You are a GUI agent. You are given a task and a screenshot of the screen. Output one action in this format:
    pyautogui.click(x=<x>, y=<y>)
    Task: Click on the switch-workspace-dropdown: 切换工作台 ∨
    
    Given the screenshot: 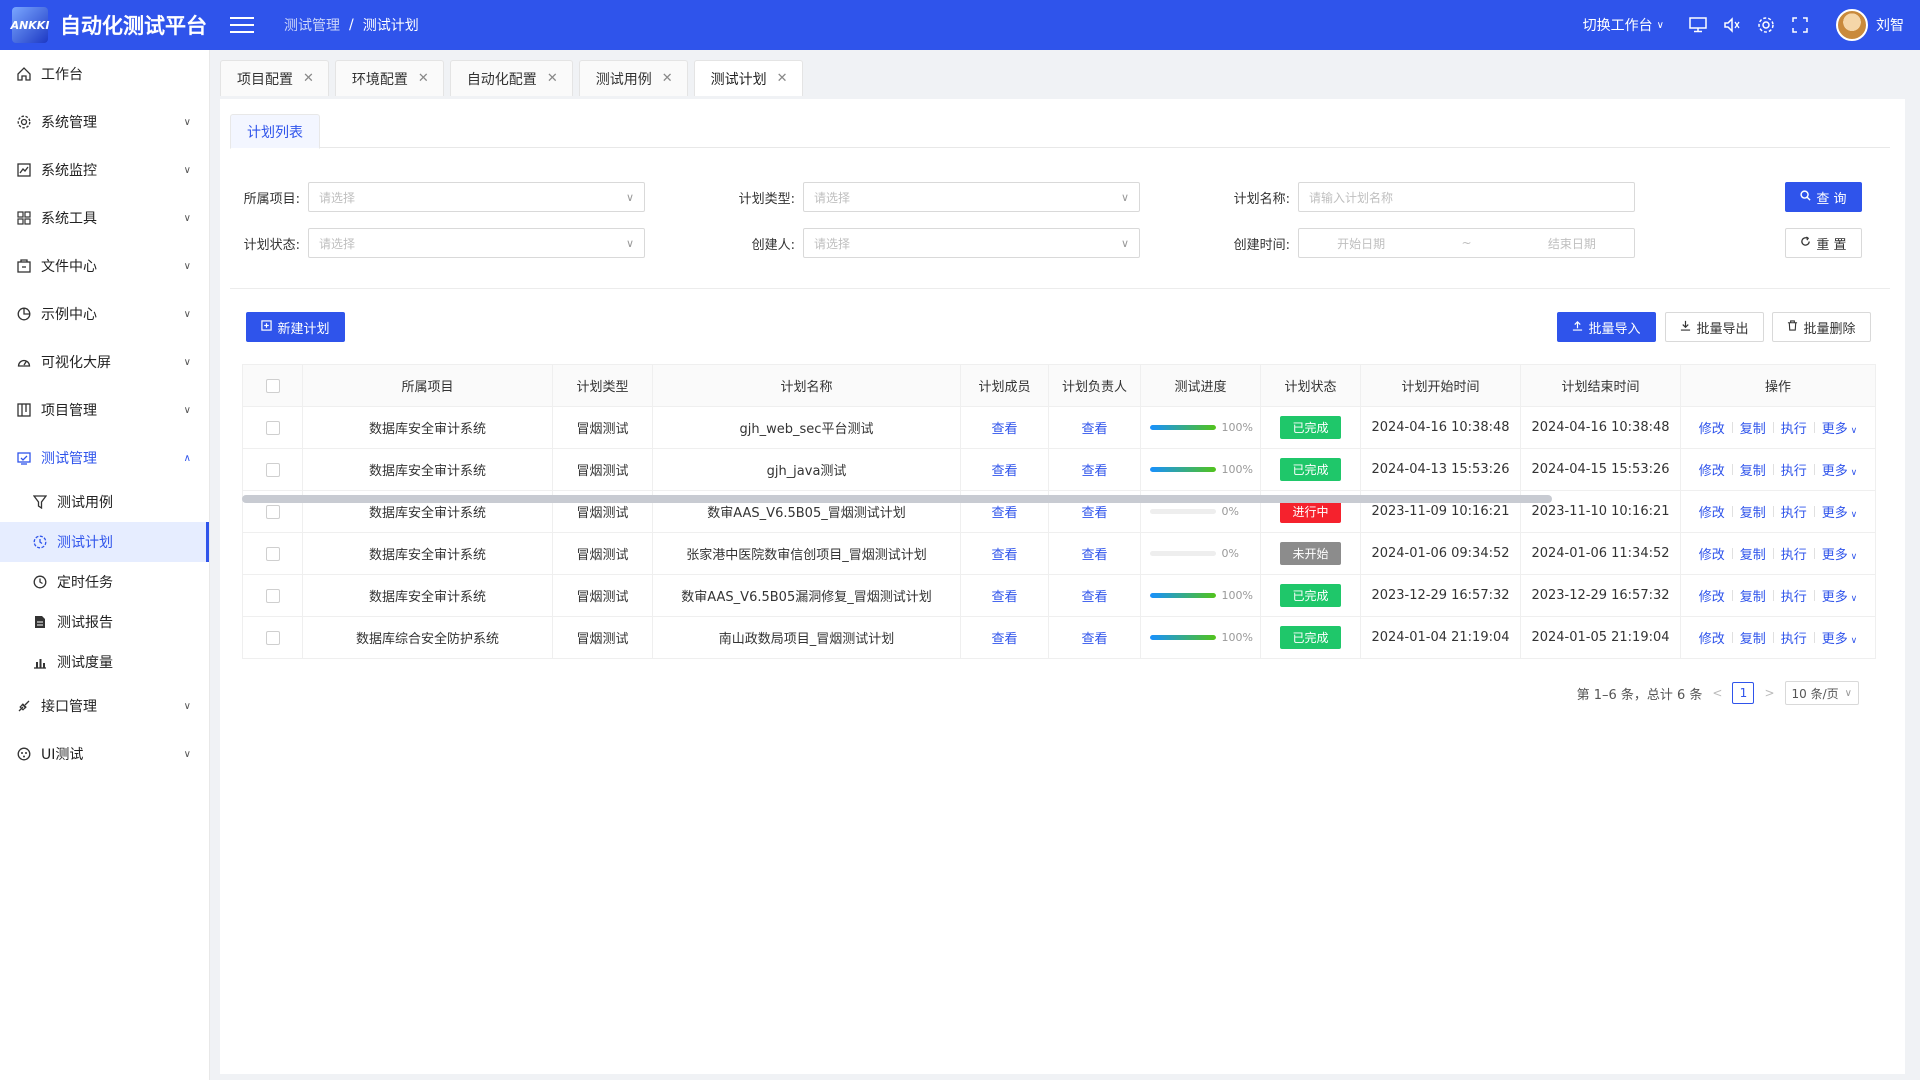 What is the action you would take?
    pyautogui.click(x=1623, y=25)
    